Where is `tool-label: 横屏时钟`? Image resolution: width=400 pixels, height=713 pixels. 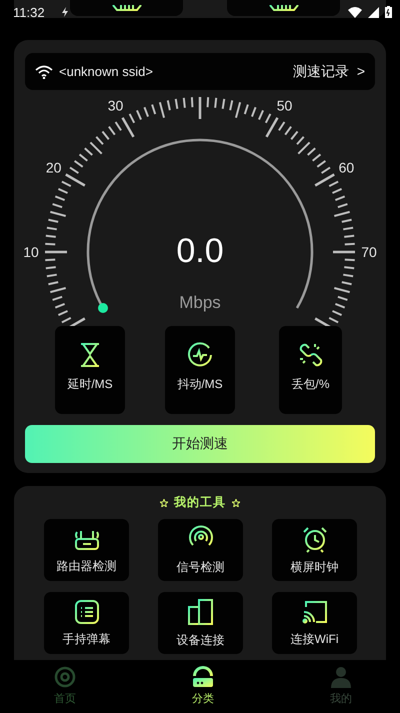
tool-label: 横屏时钟 is located at coordinates (314, 567).